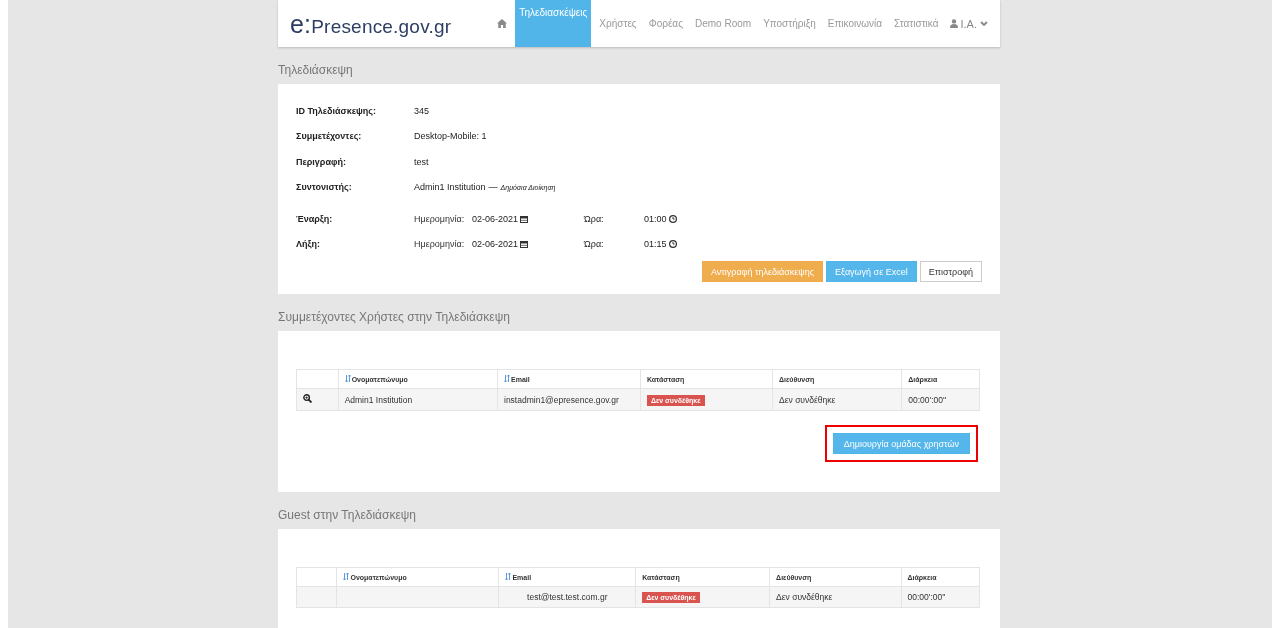 The height and width of the screenshot is (628, 1280). Describe the element at coordinates (315, 218) in the screenshot. I see `field-label: Έναρξη:` at that location.